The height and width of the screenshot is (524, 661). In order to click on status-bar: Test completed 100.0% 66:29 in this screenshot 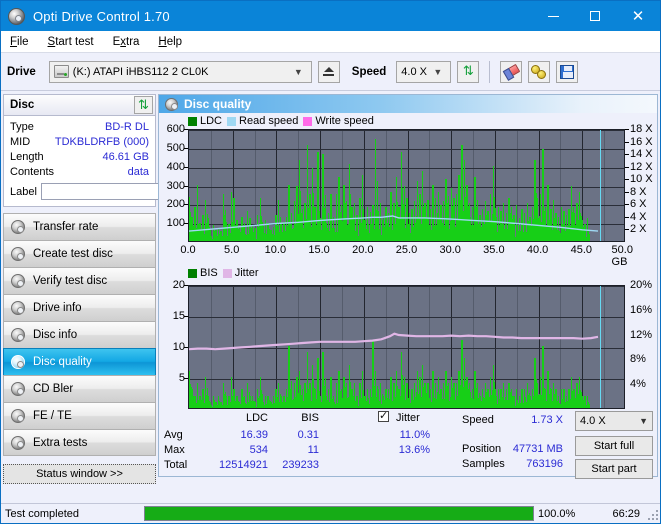, I will do `click(330, 513)`.